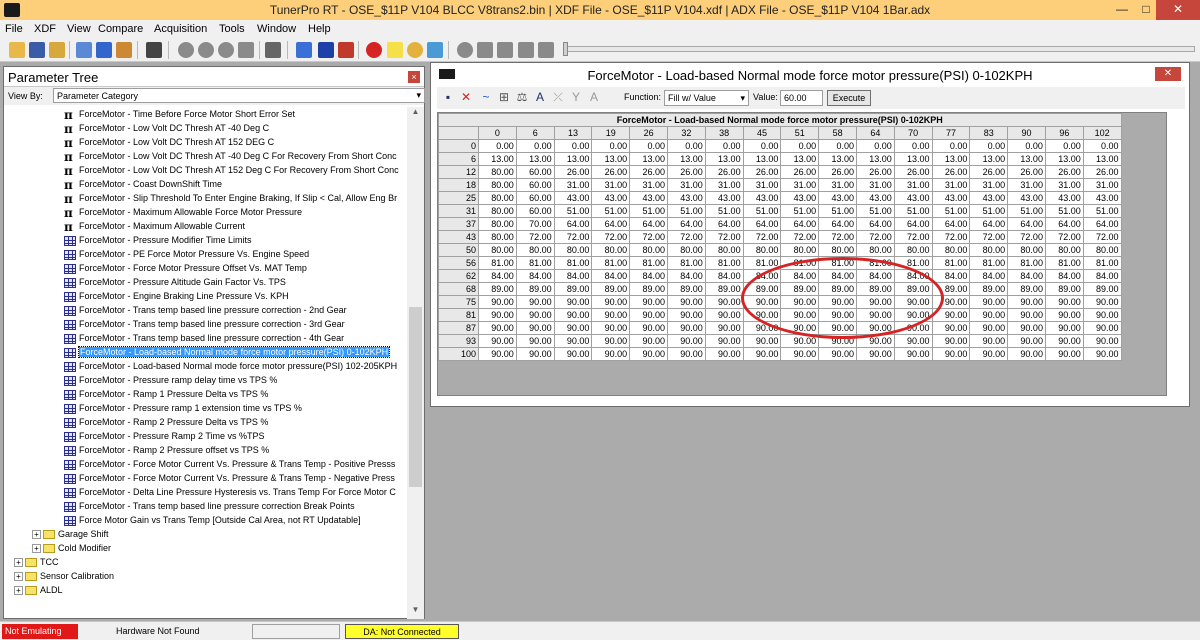 The image size is (1200, 640). I want to click on playback-slider-thumb, so click(565, 49).